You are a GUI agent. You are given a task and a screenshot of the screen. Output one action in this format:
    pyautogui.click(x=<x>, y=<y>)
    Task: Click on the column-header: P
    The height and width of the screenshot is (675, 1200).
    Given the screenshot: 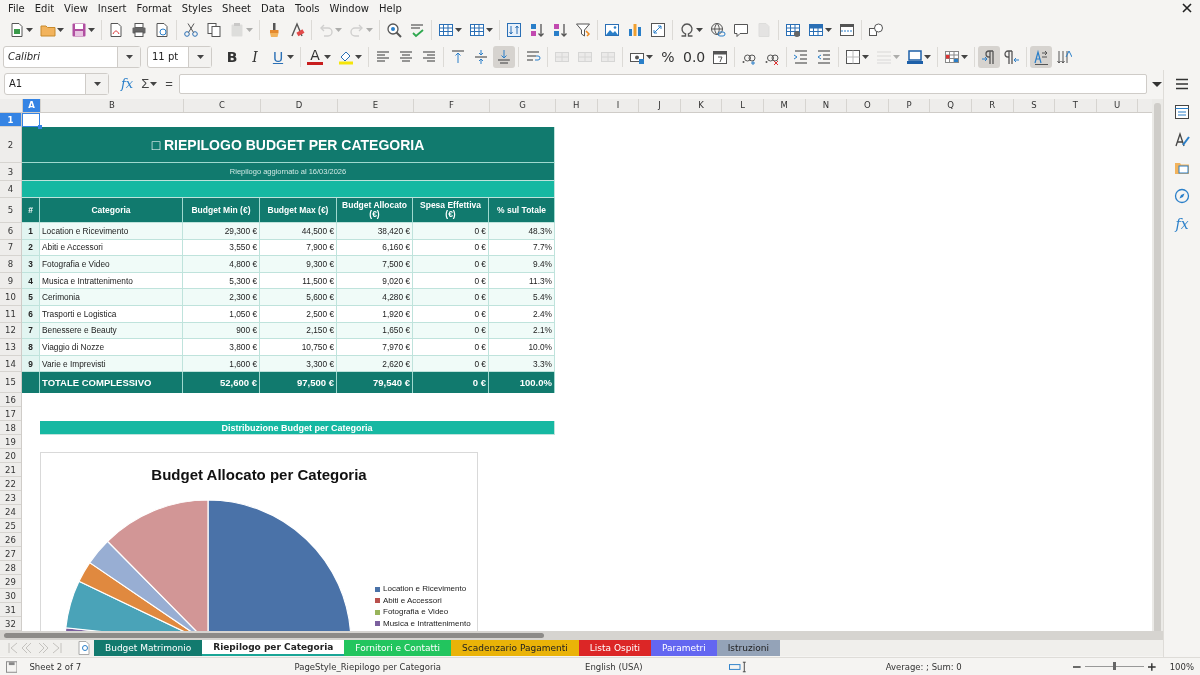 What is the action you would take?
    pyautogui.click(x=909, y=105)
    